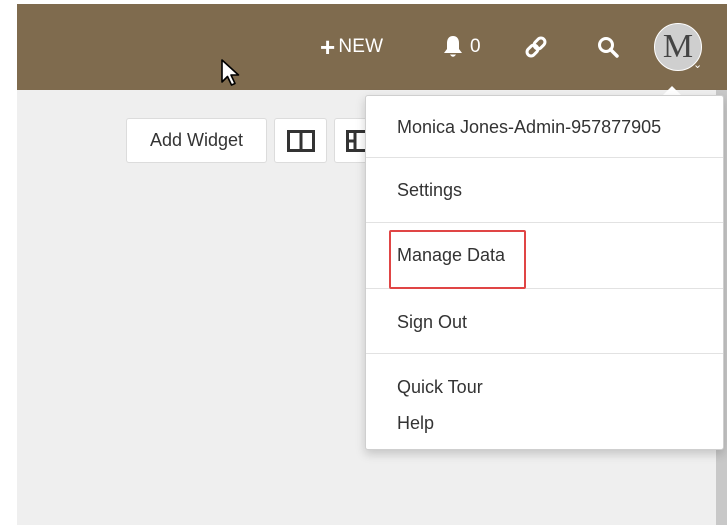 This screenshot has height=525, width=727. I want to click on link-button, so click(536, 47).